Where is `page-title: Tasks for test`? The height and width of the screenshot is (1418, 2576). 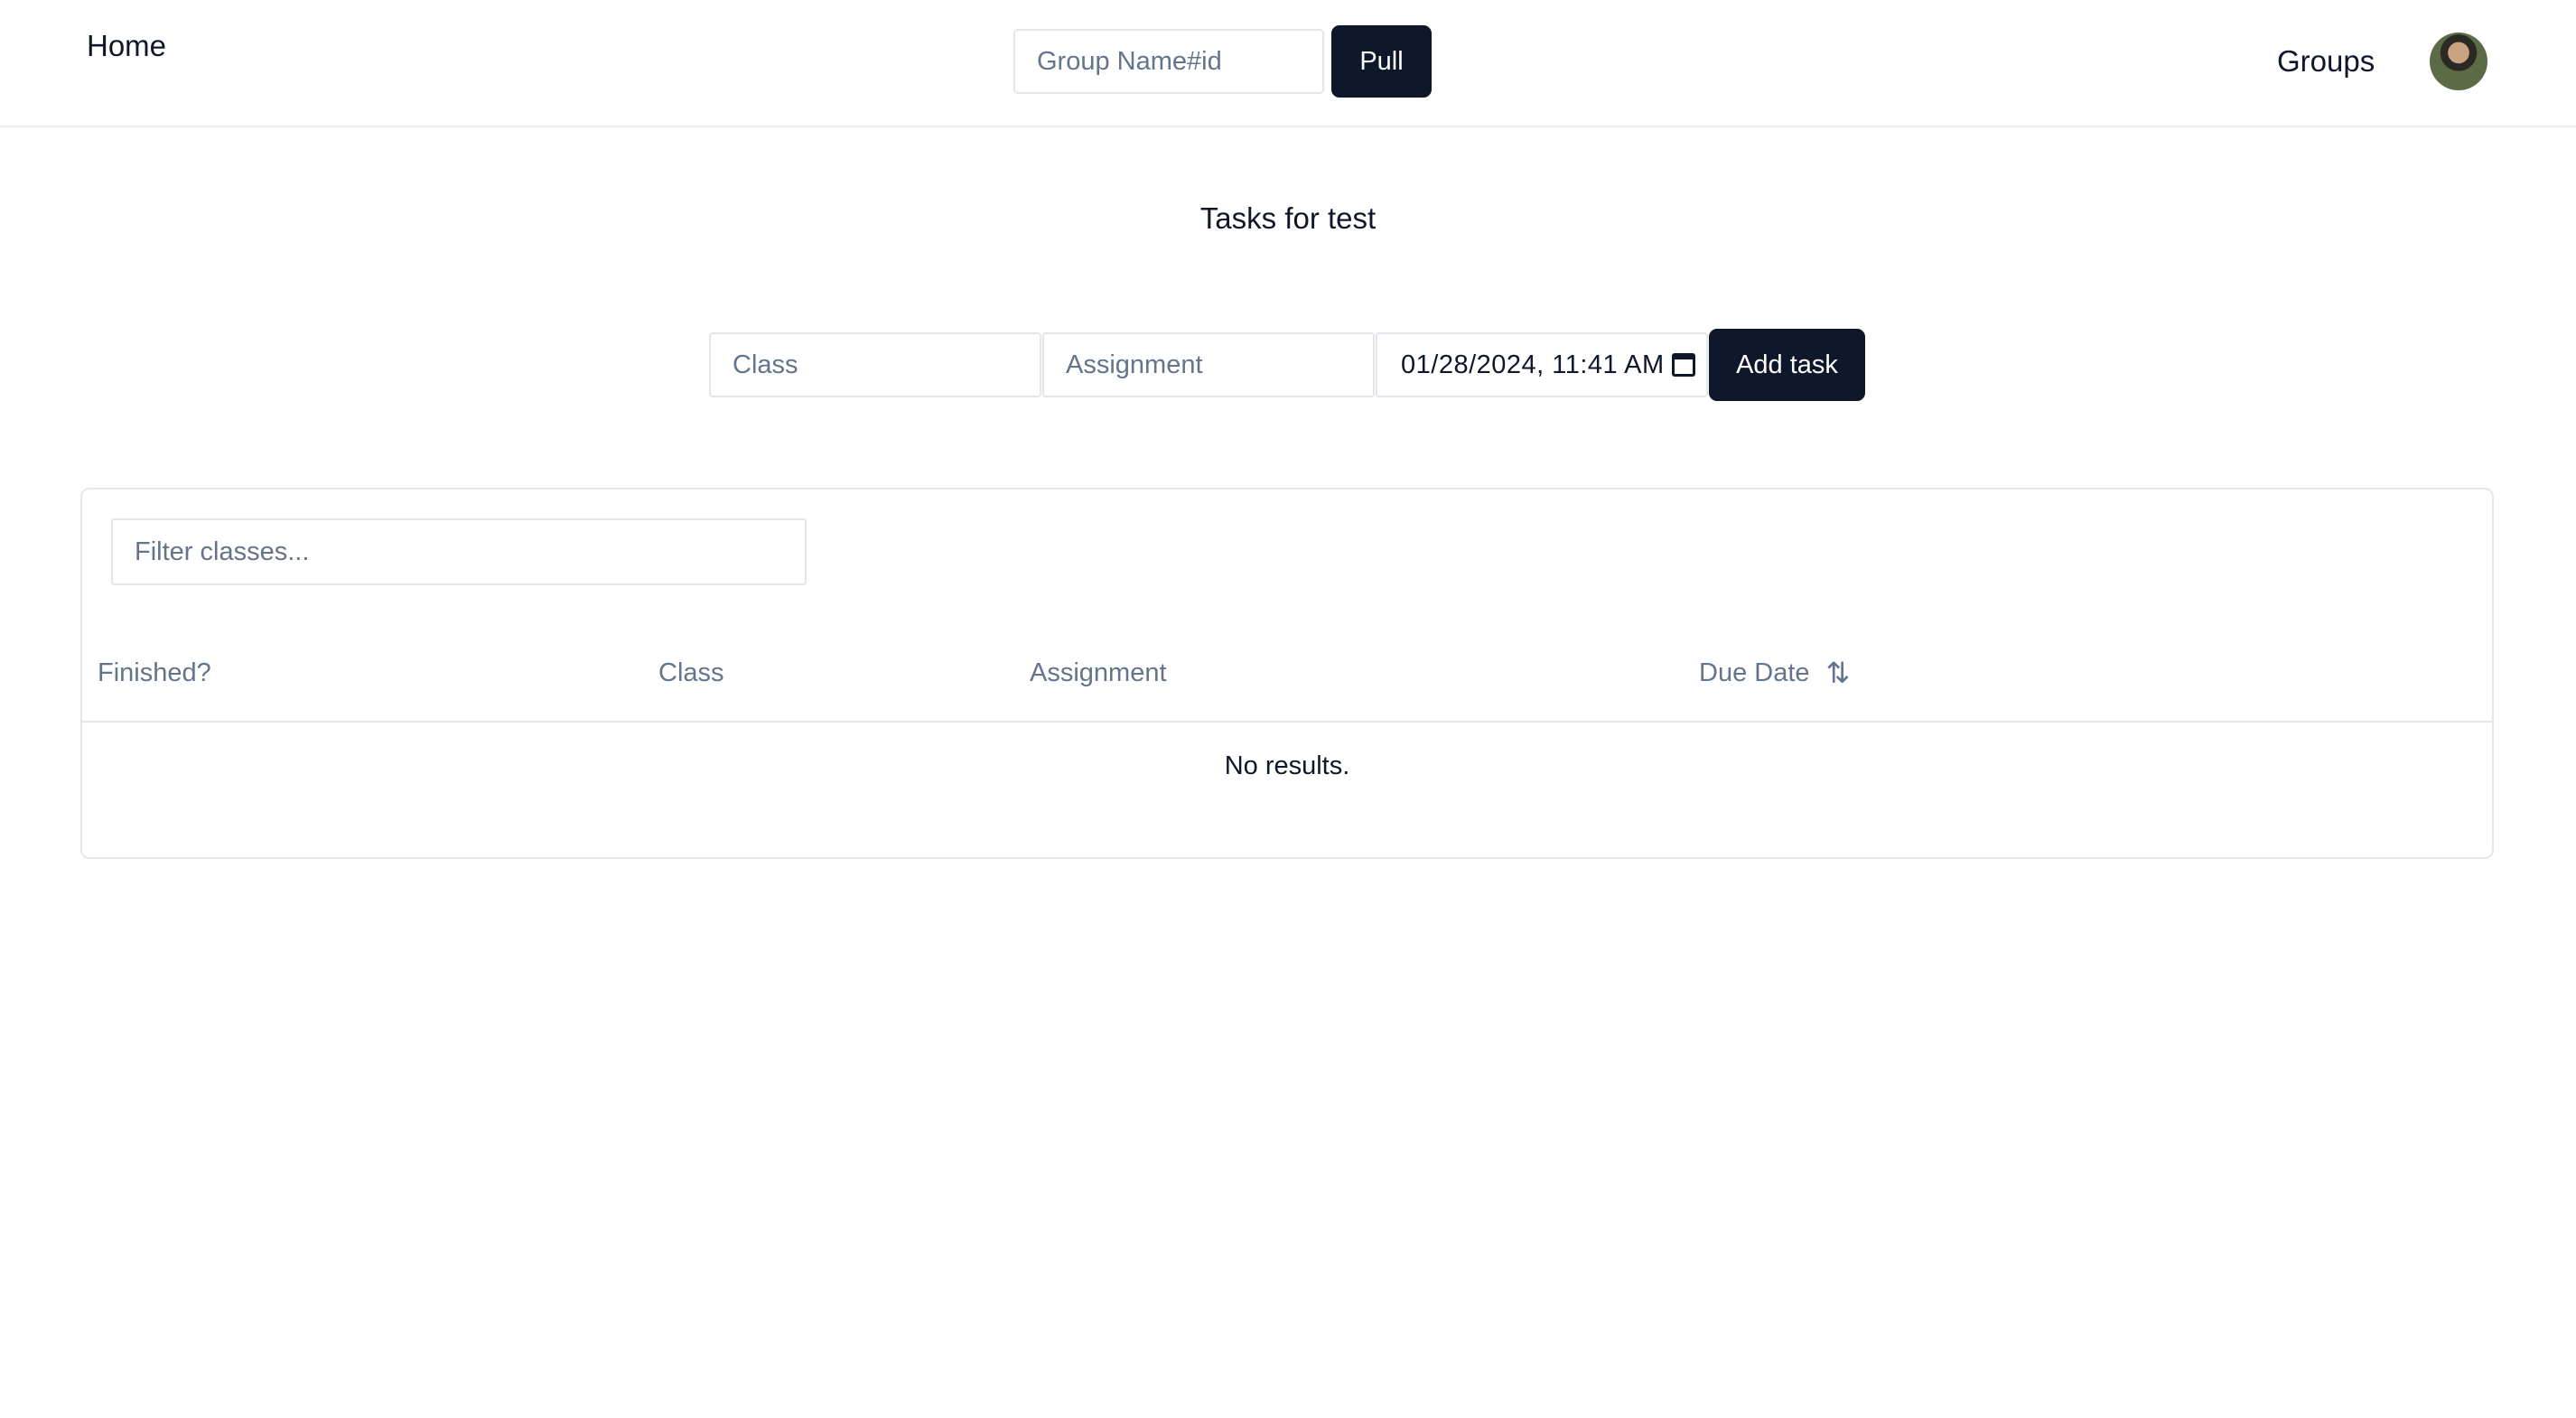
page-title: Tasks for test is located at coordinates (1288, 218).